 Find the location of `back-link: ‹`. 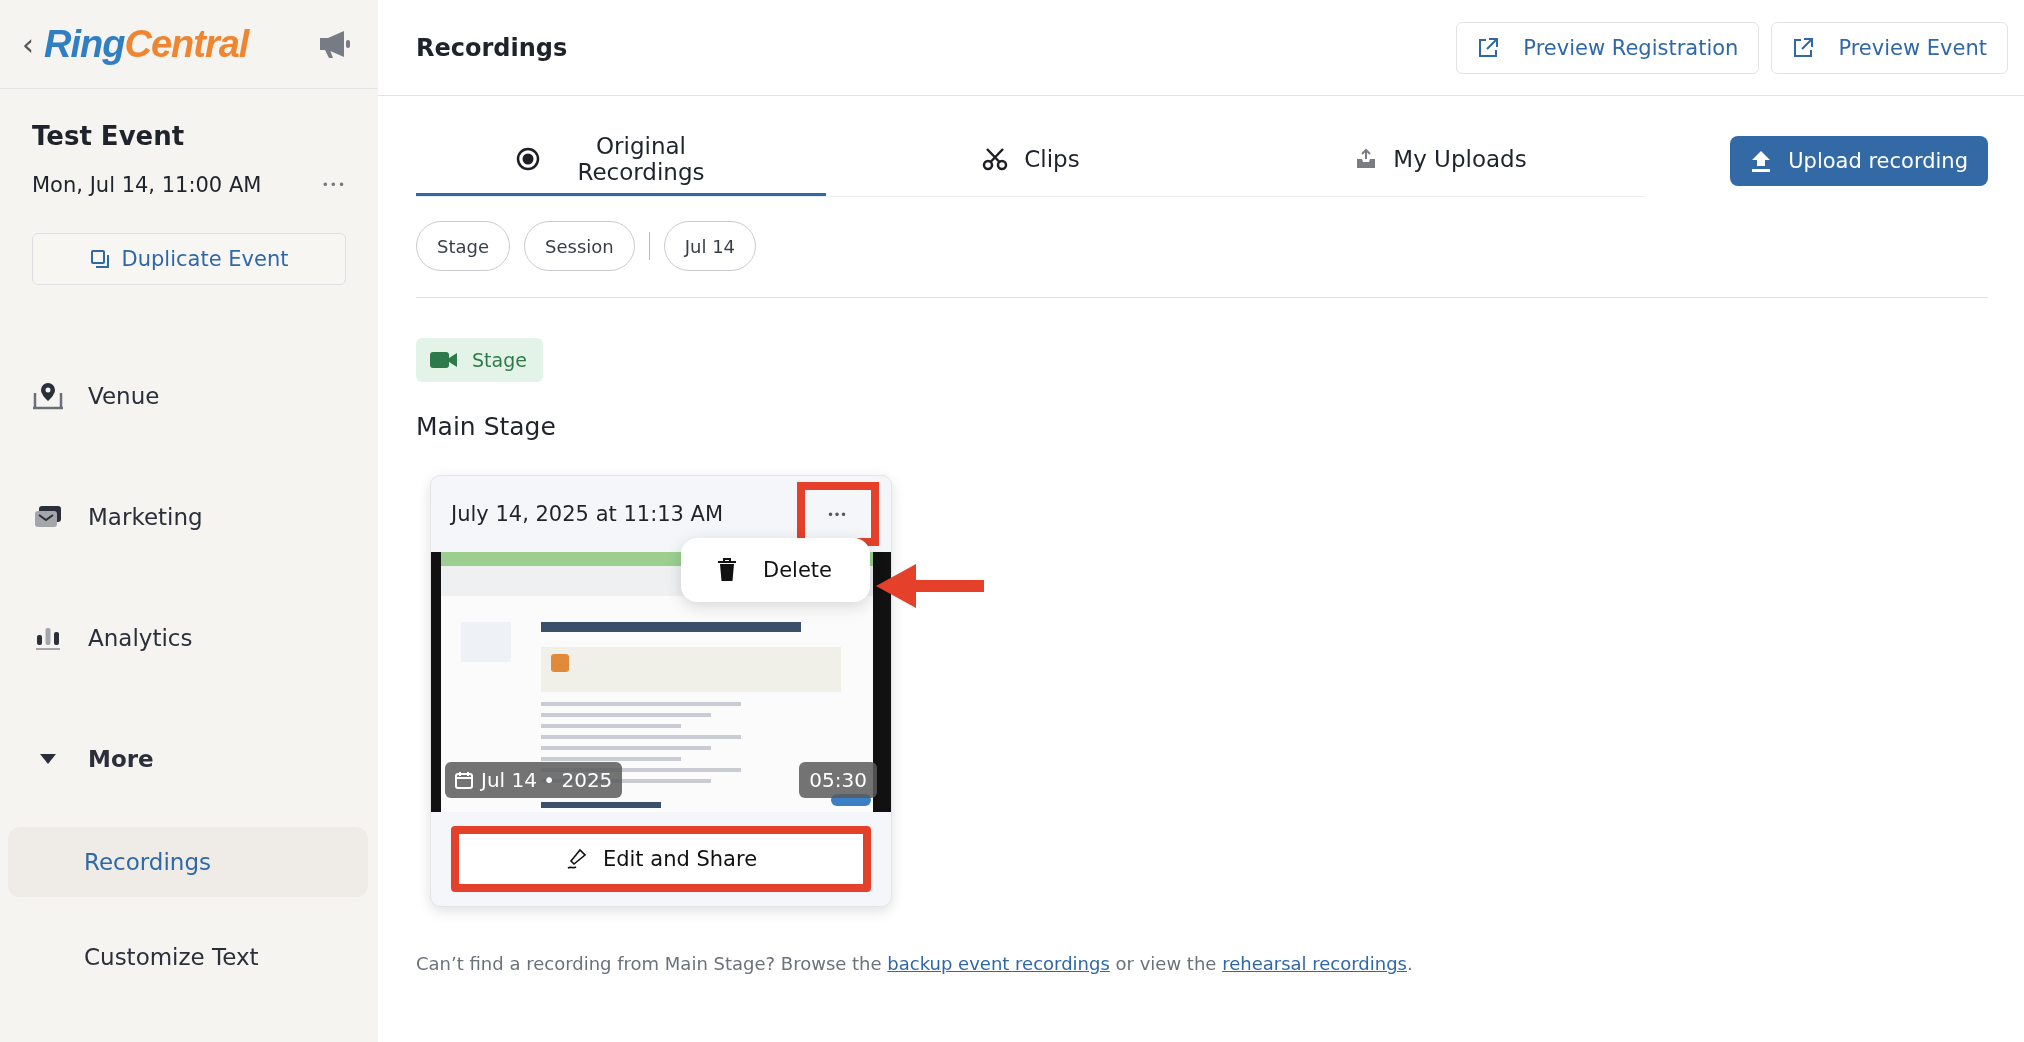

back-link: ‹ is located at coordinates (28, 44).